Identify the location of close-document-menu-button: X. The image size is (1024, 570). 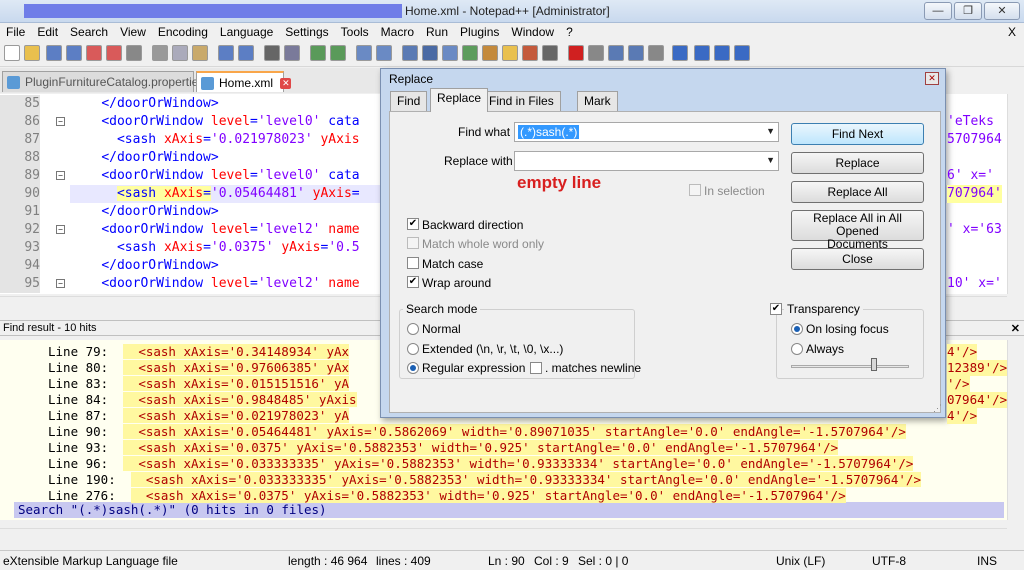
(1012, 32).